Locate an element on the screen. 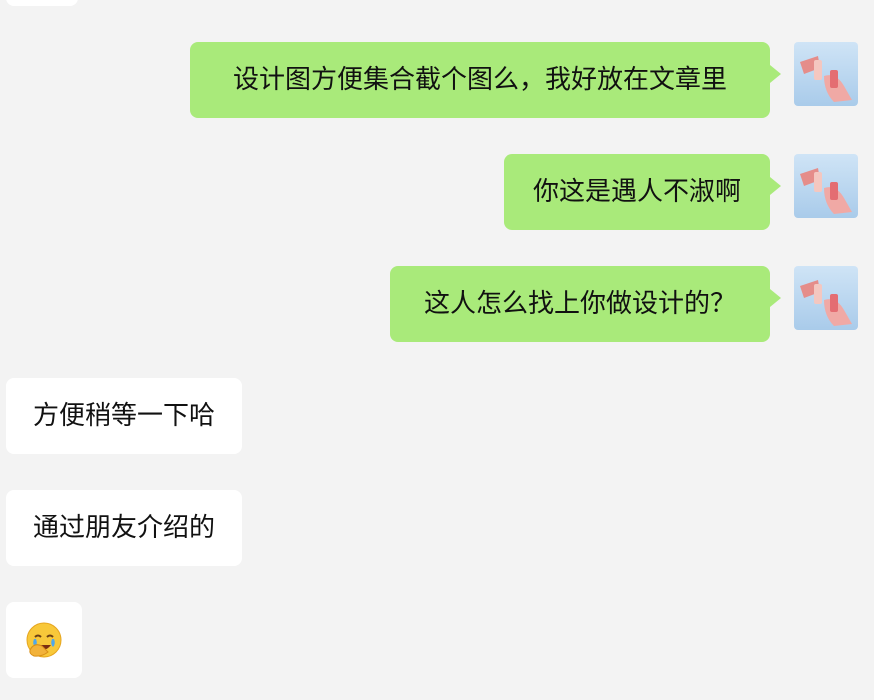 This screenshot has height=700, width=874. message-text: 你这是遇人不淑啊 is located at coordinates (636, 192).